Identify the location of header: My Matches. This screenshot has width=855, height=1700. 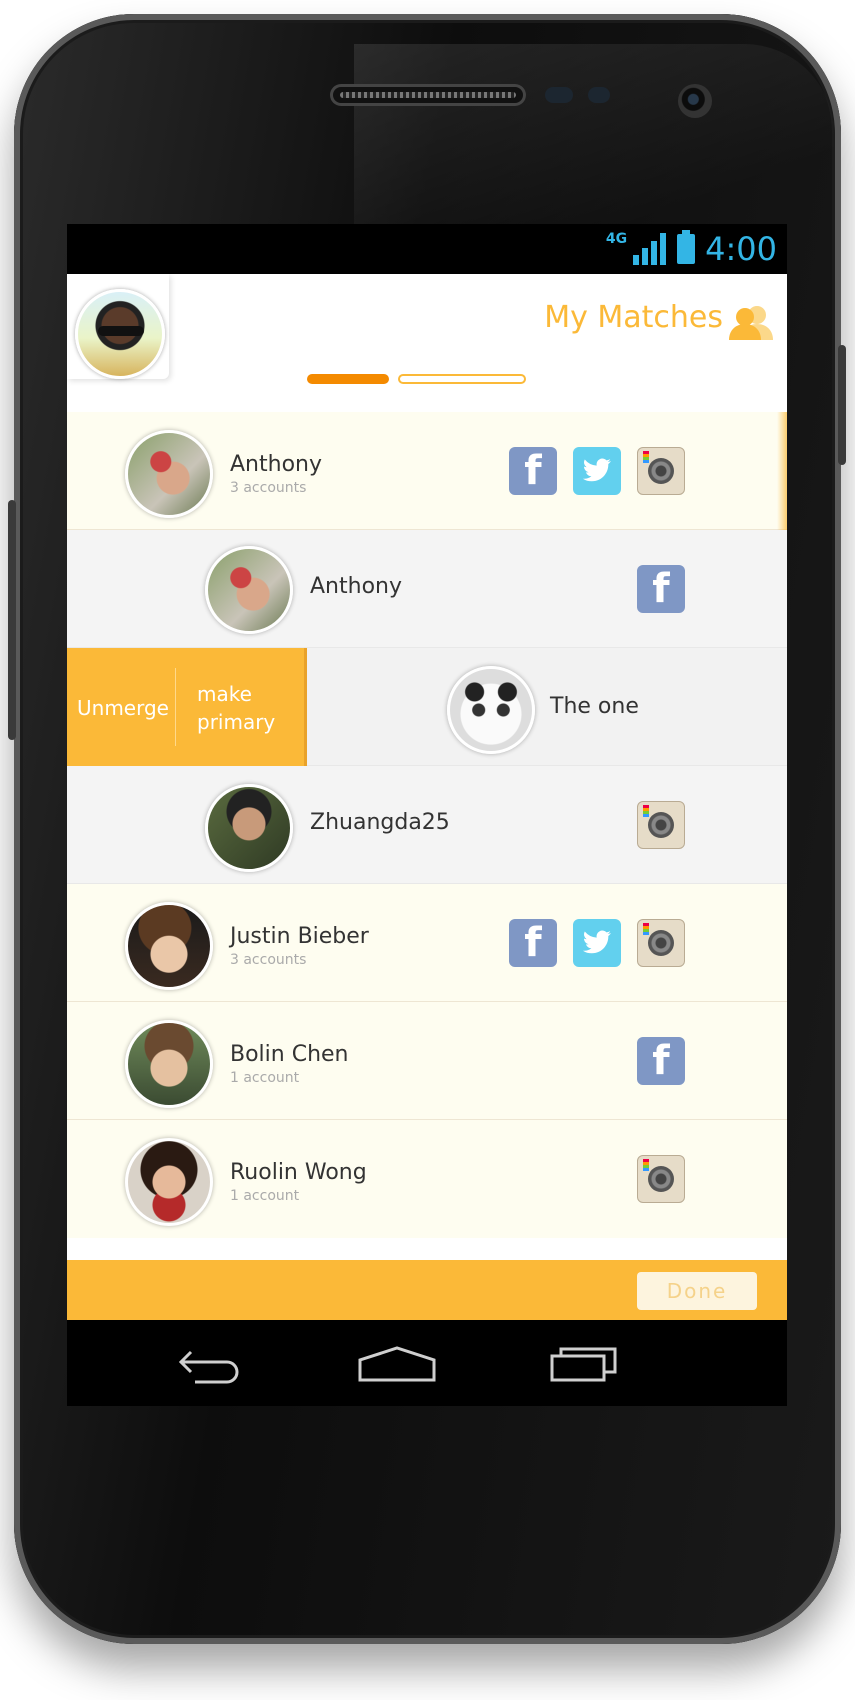
(427, 343).